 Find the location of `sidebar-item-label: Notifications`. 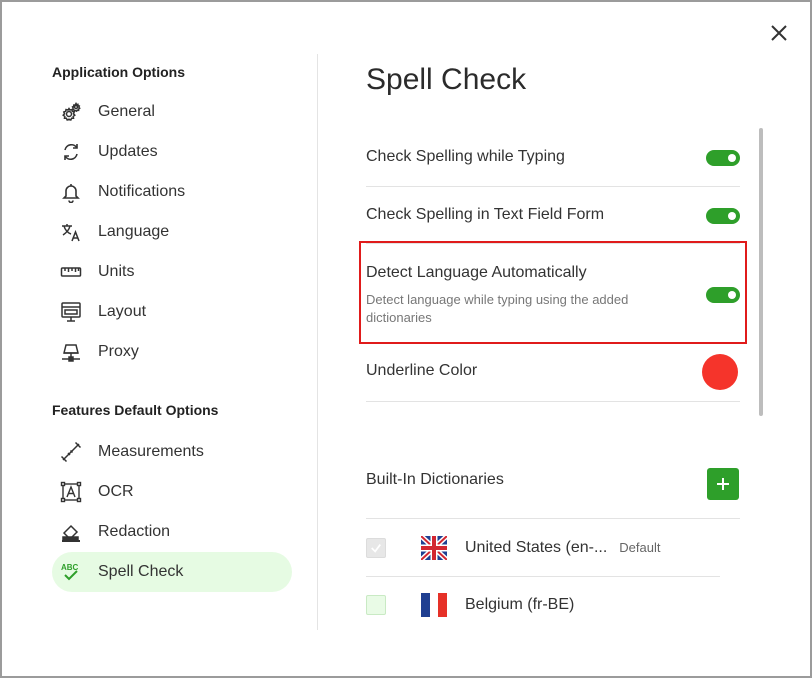

sidebar-item-label: Notifications is located at coordinates (142, 191).